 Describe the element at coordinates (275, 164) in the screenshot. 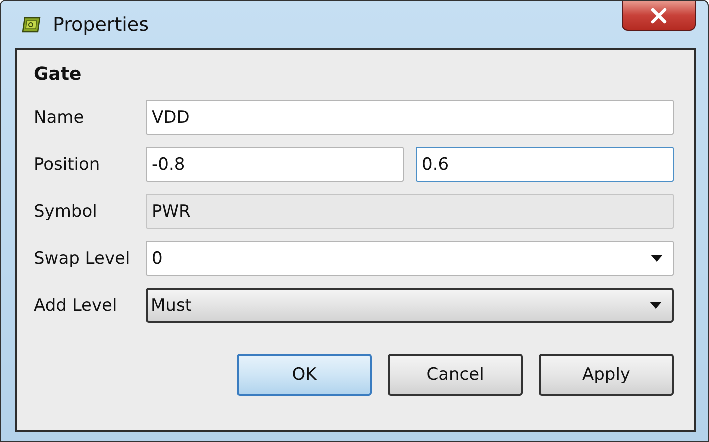

I see `text-field: -0.8` at that location.